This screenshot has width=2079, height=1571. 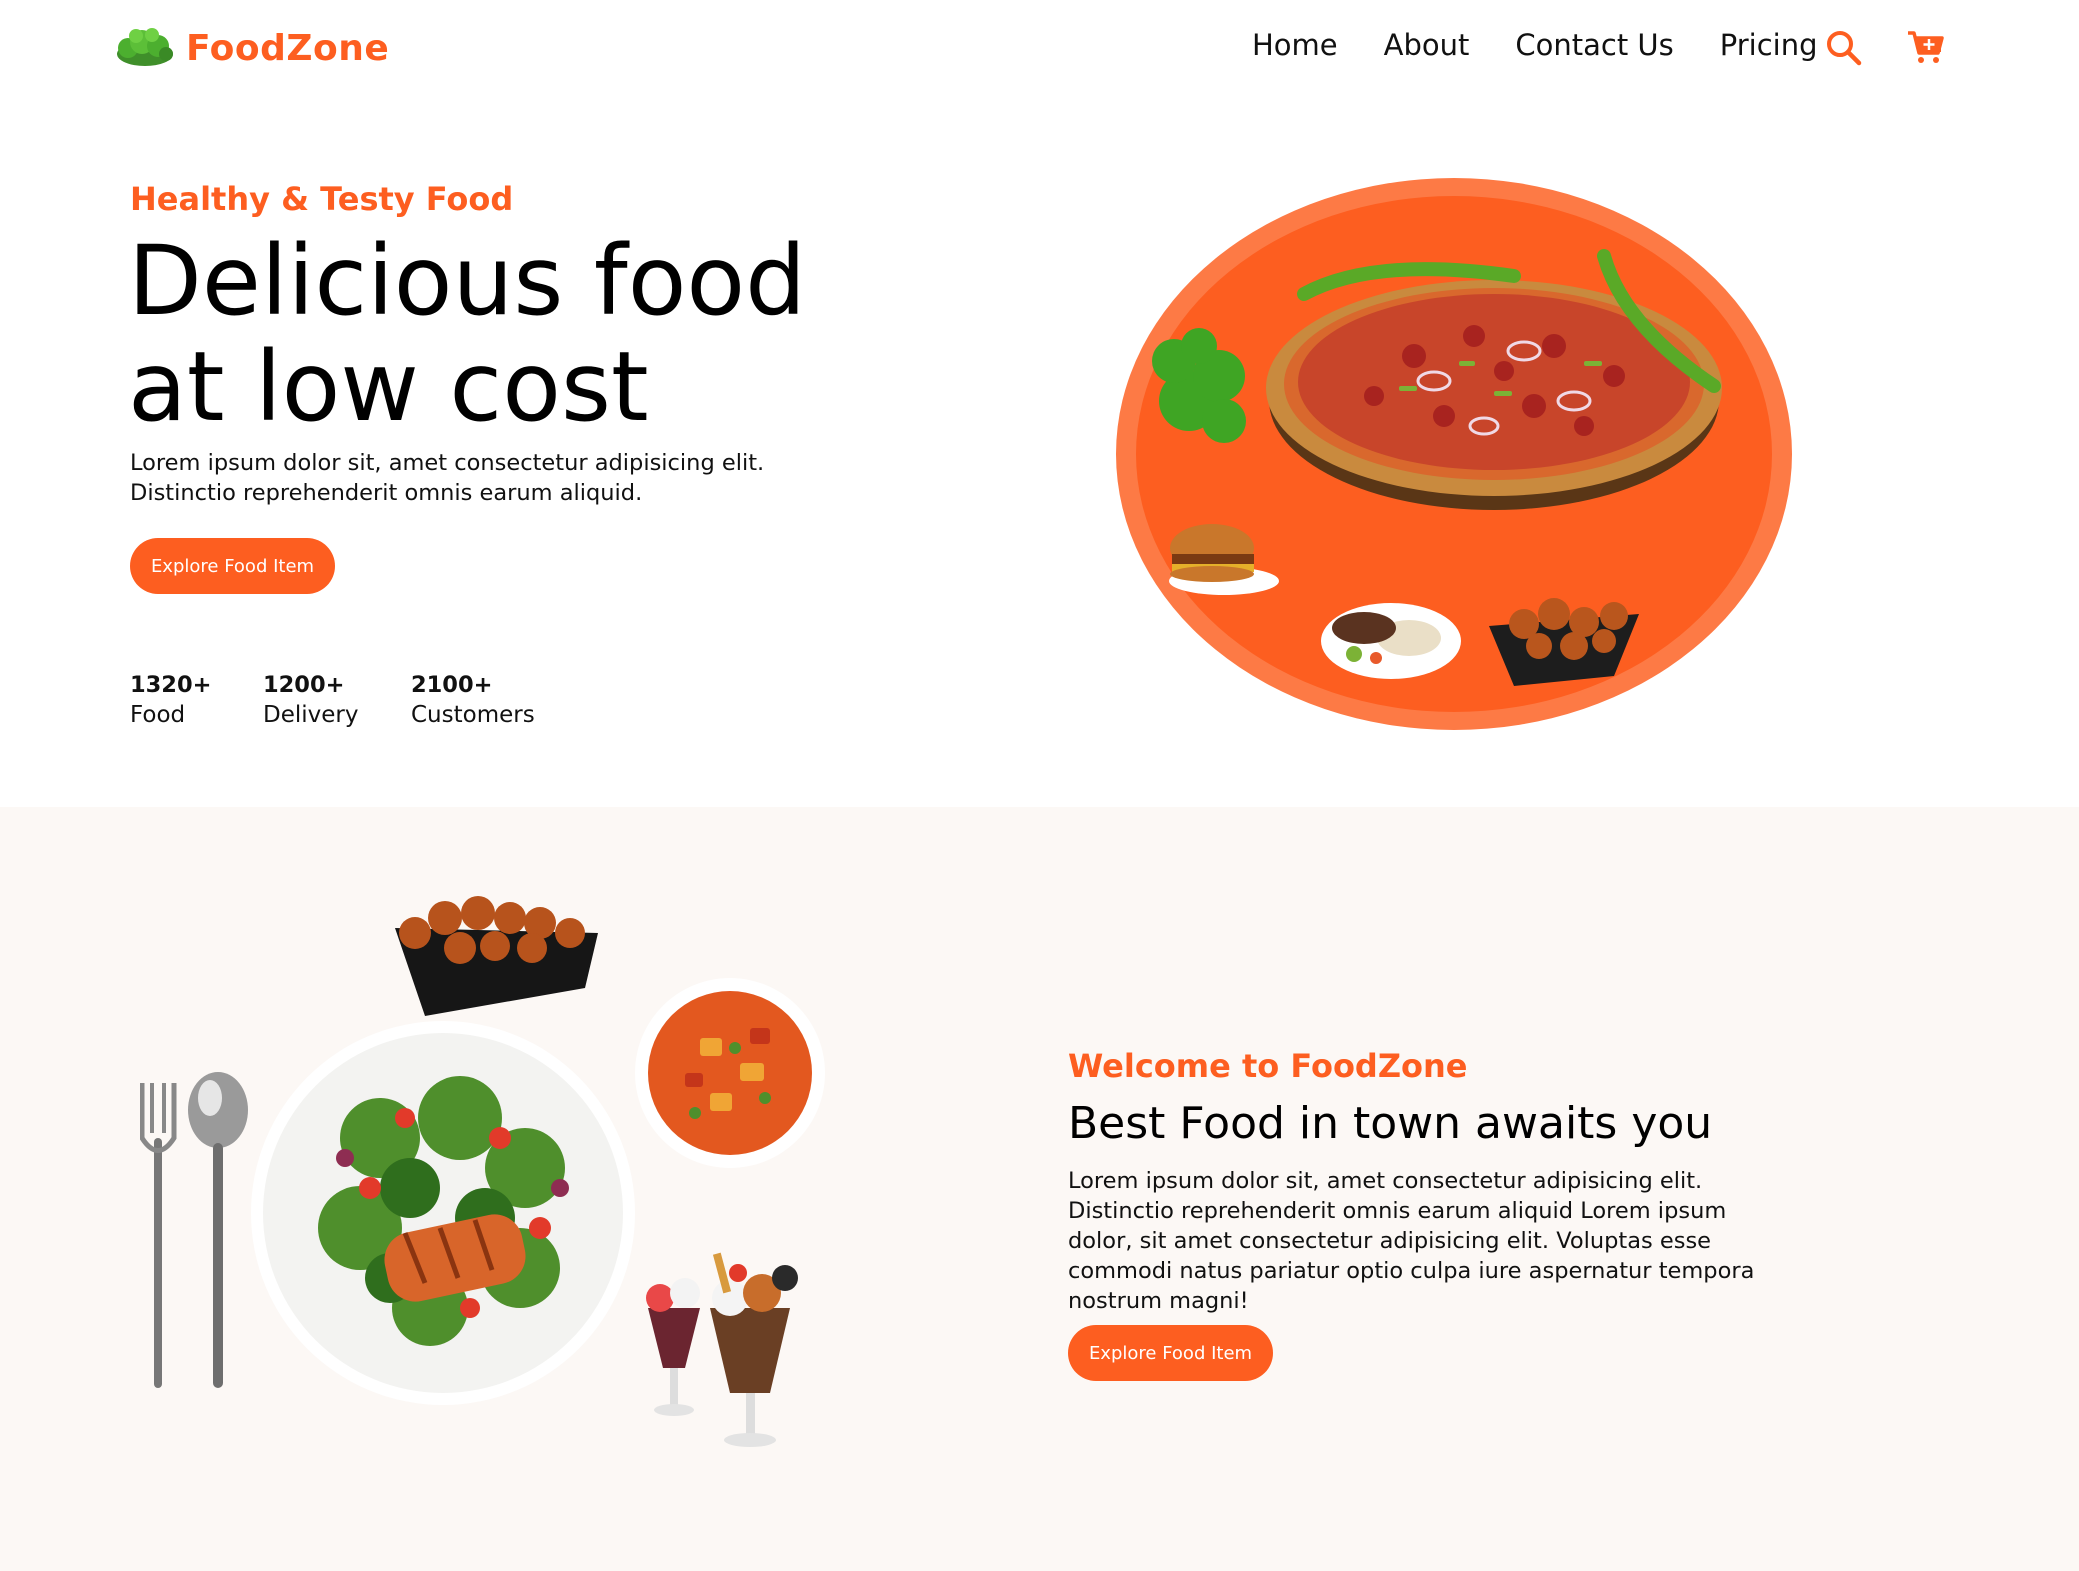 What do you see at coordinates (311, 715) in the screenshot?
I see `stat-label: Delivery` at bounding box center [311, 715].